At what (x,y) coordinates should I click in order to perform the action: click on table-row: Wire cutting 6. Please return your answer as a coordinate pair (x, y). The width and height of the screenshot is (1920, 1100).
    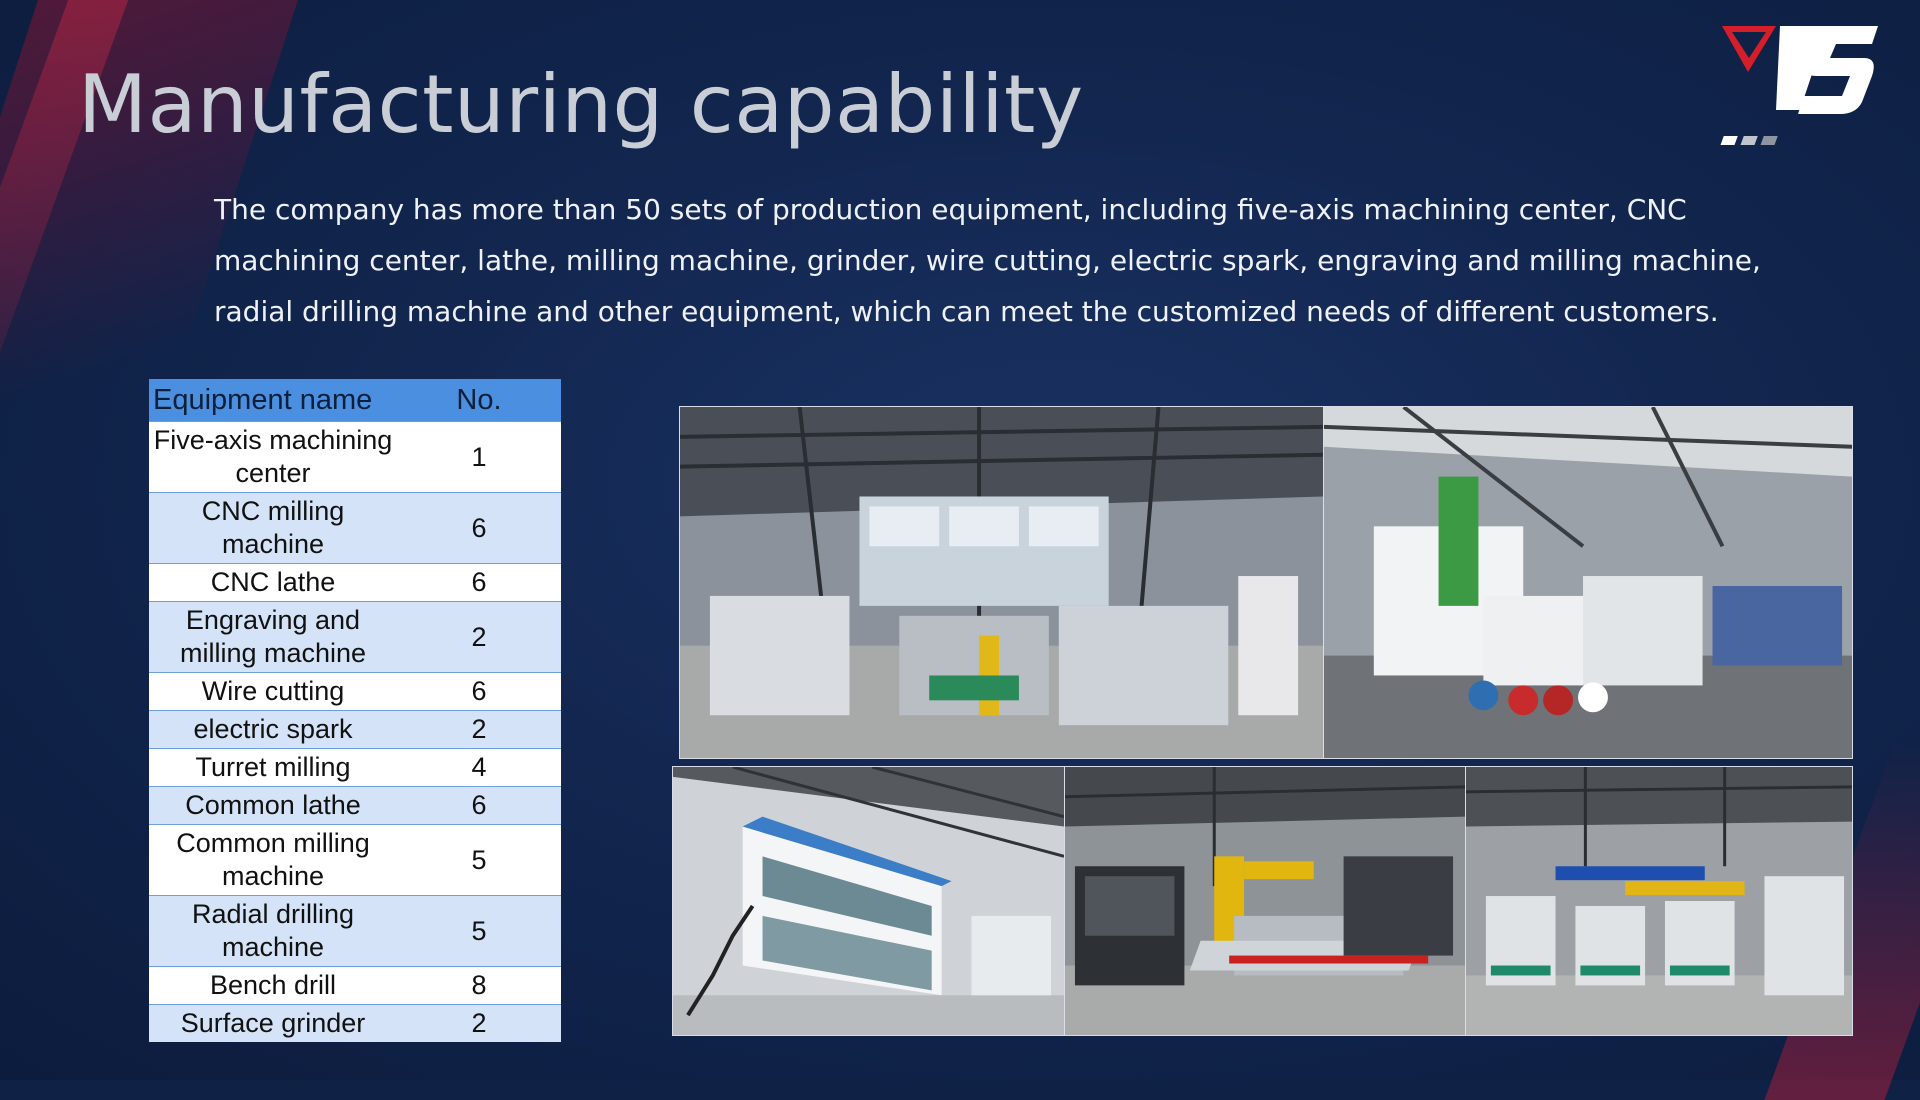
    Looking at the image, I should click on (355, 691).